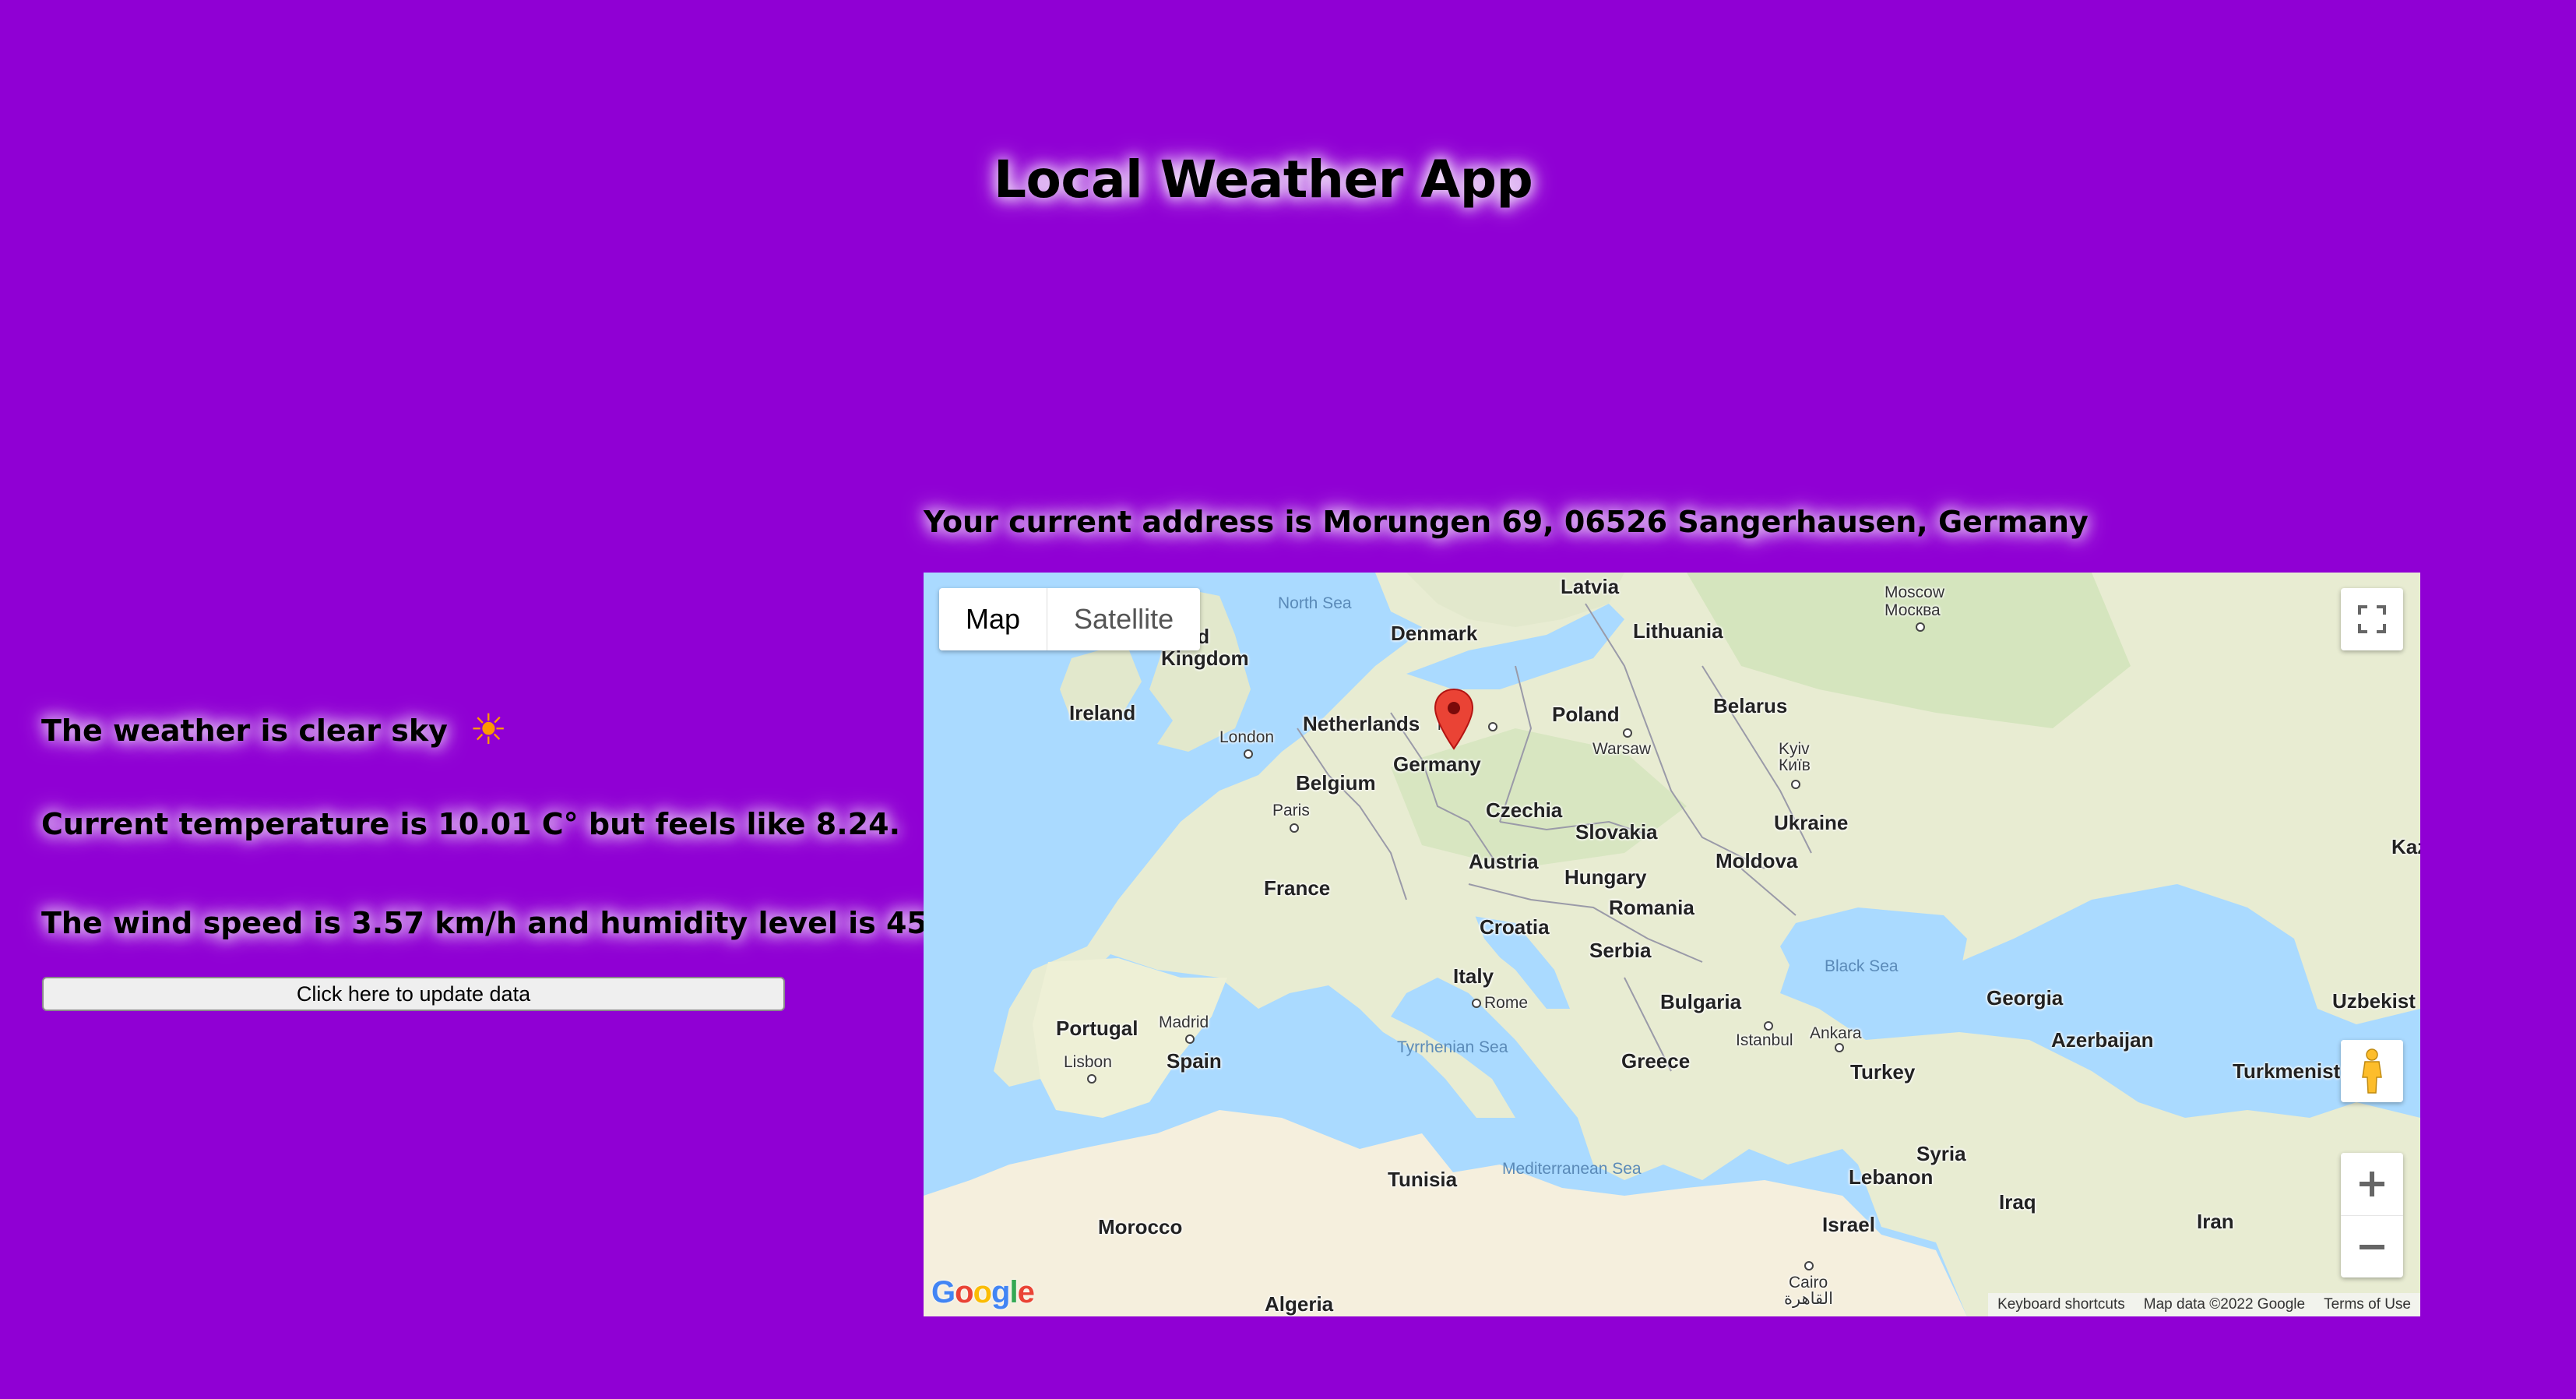 The width and height of the screenshot is (2576, 1399). Describe the element at coordinates (1795, 765) in the screenshot. I see `map-label-city: Київ` at that location.